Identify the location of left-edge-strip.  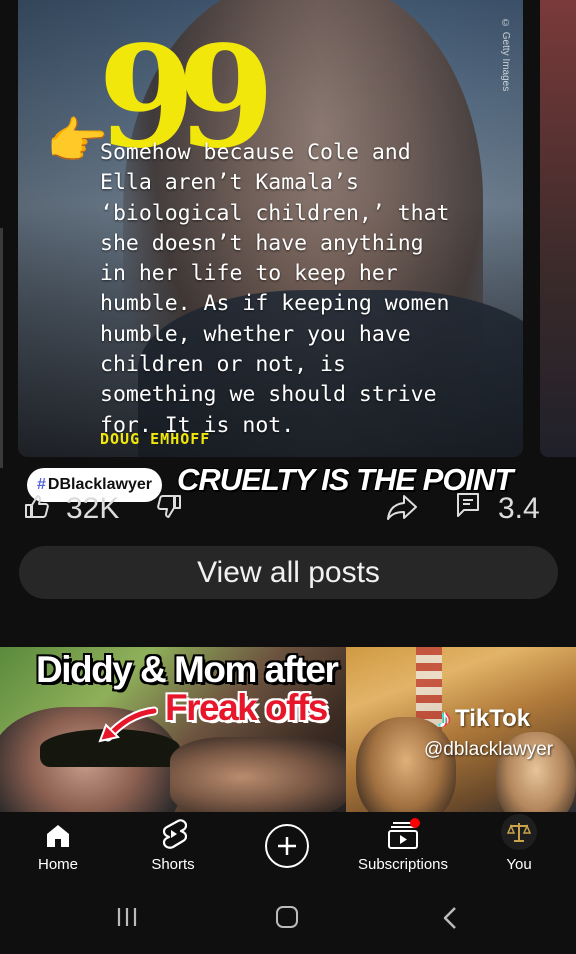
(1, 348).